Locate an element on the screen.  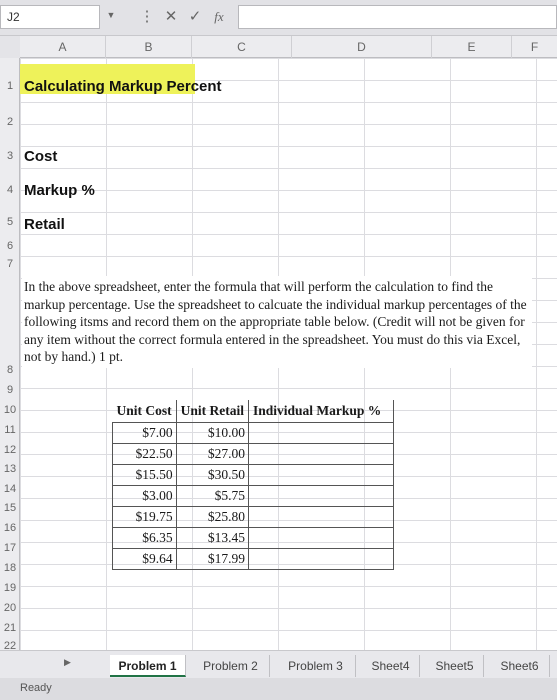
unit-retail-cell: $17.99 is located at coordinates (212, 559).